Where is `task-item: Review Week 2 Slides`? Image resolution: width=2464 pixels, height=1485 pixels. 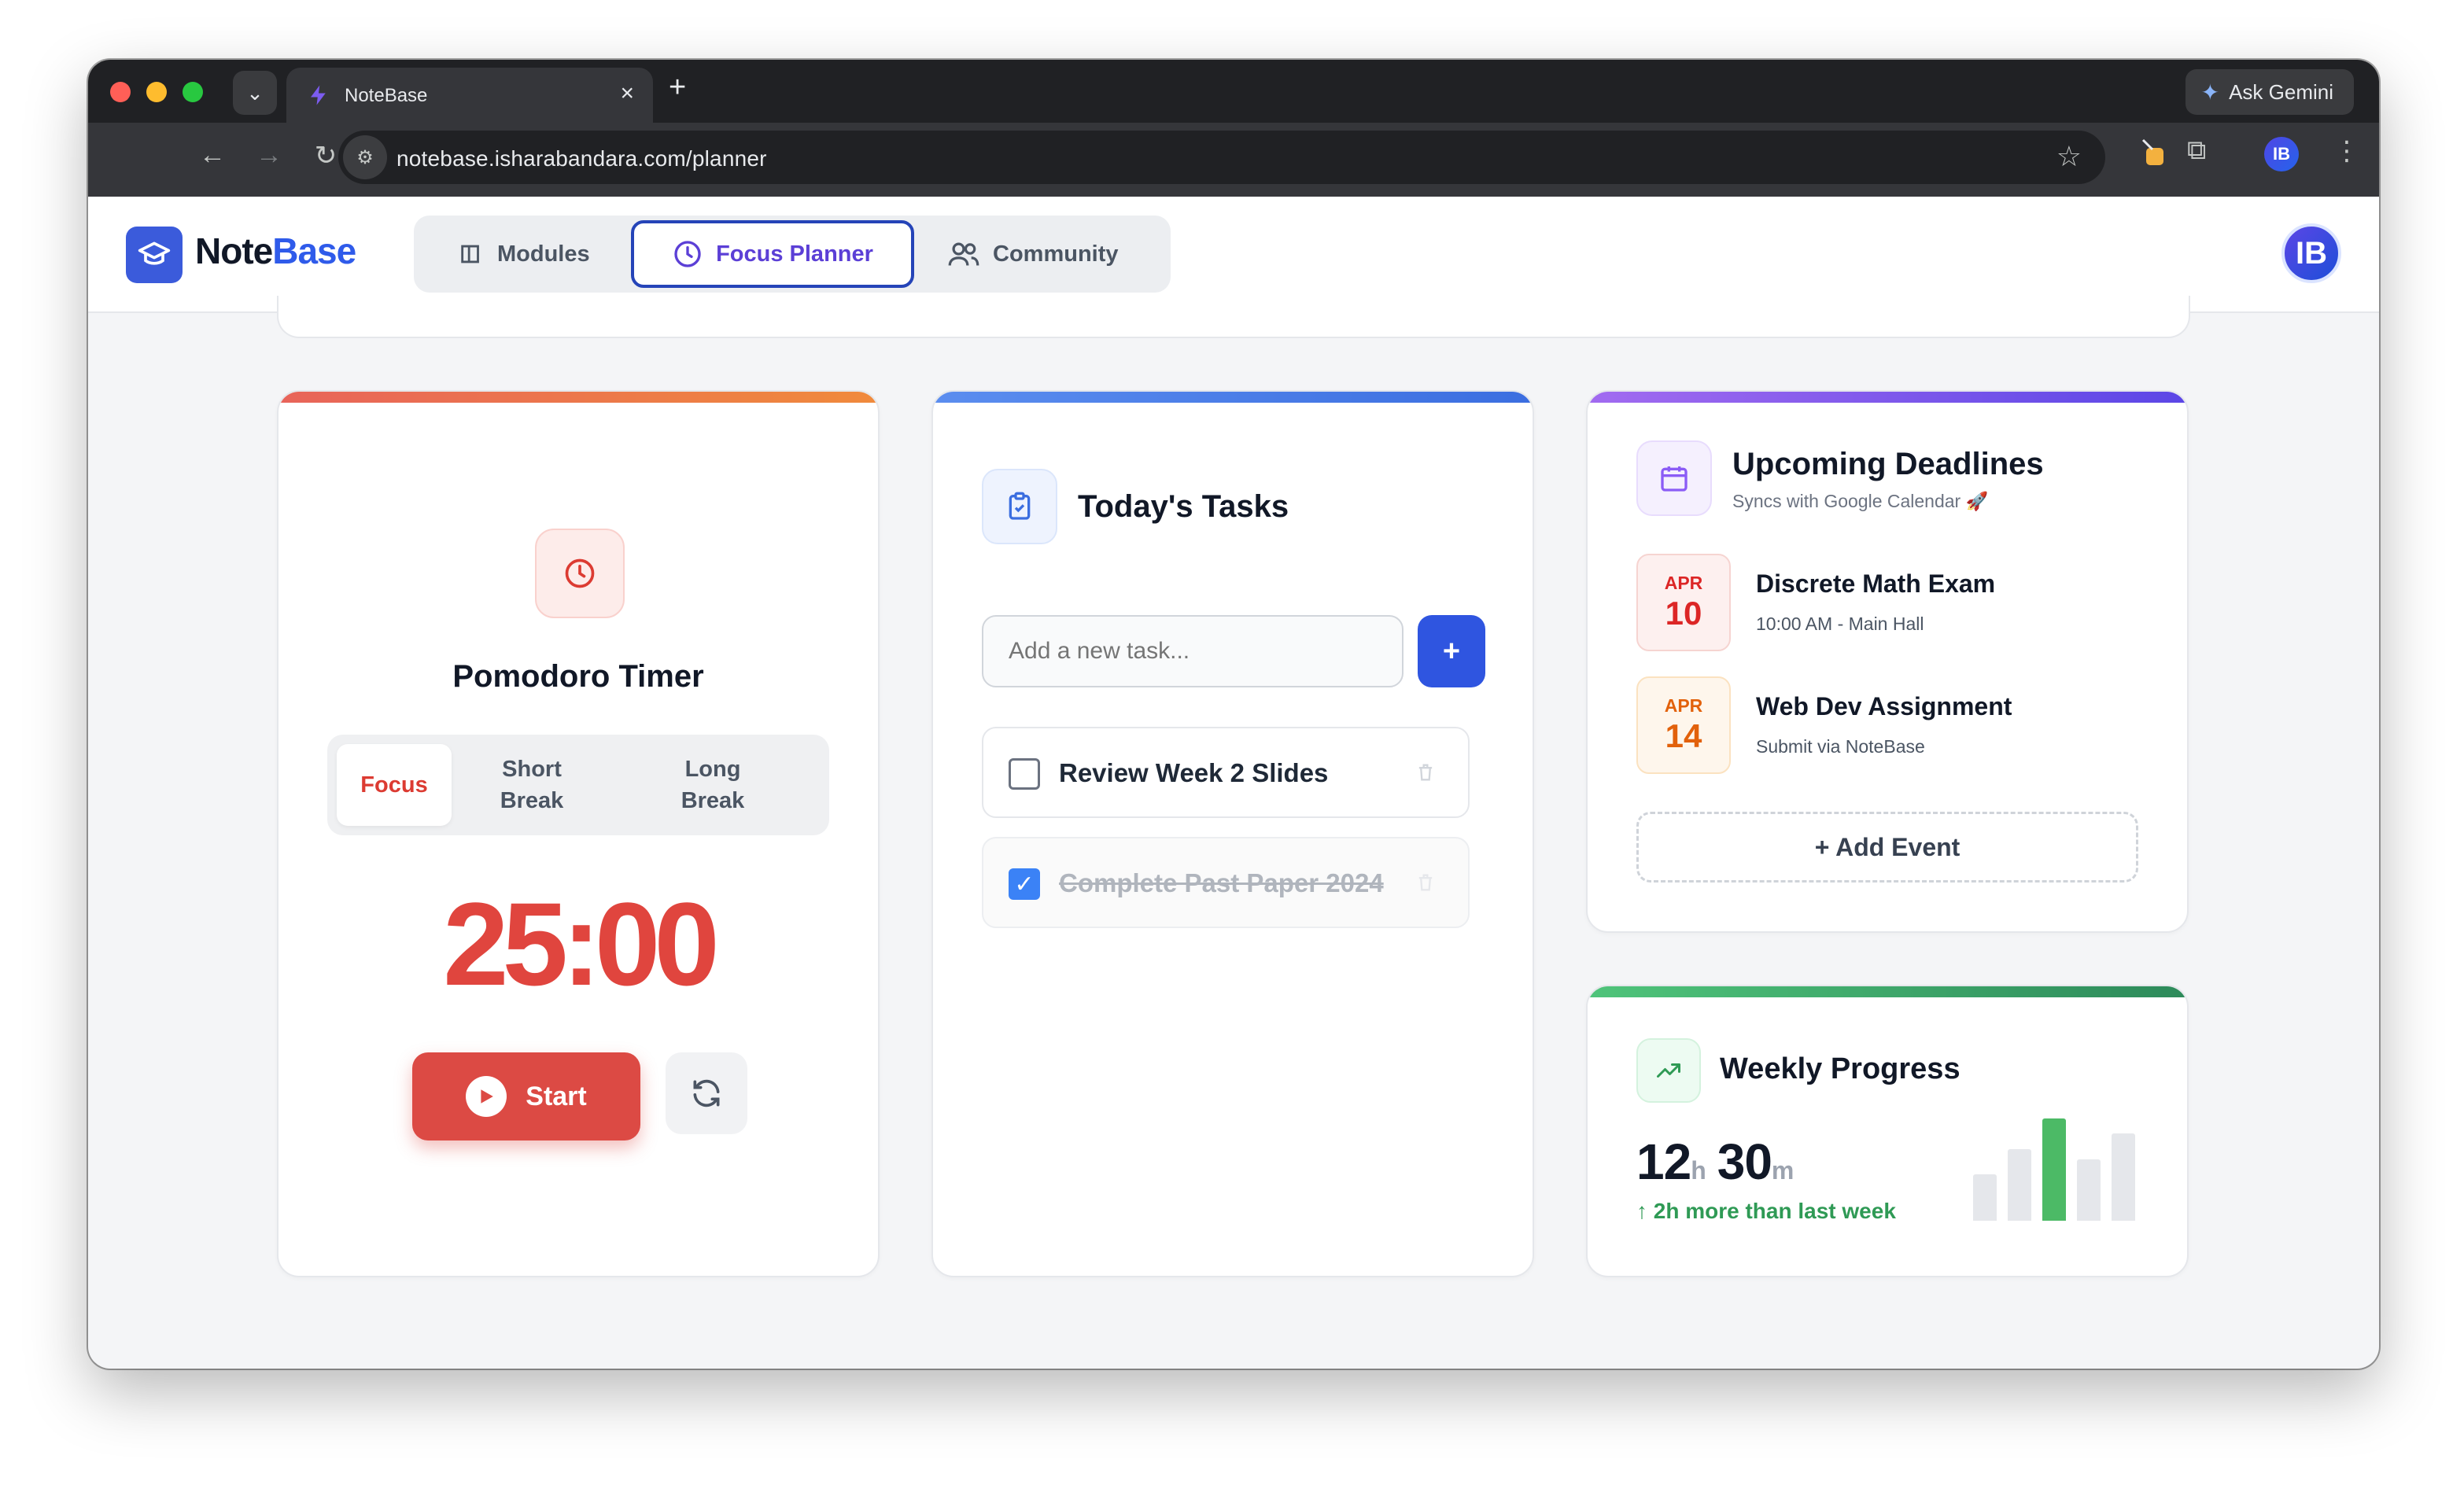
task-item: Review Week 2 Slides is located at coordinates (1226, 772).